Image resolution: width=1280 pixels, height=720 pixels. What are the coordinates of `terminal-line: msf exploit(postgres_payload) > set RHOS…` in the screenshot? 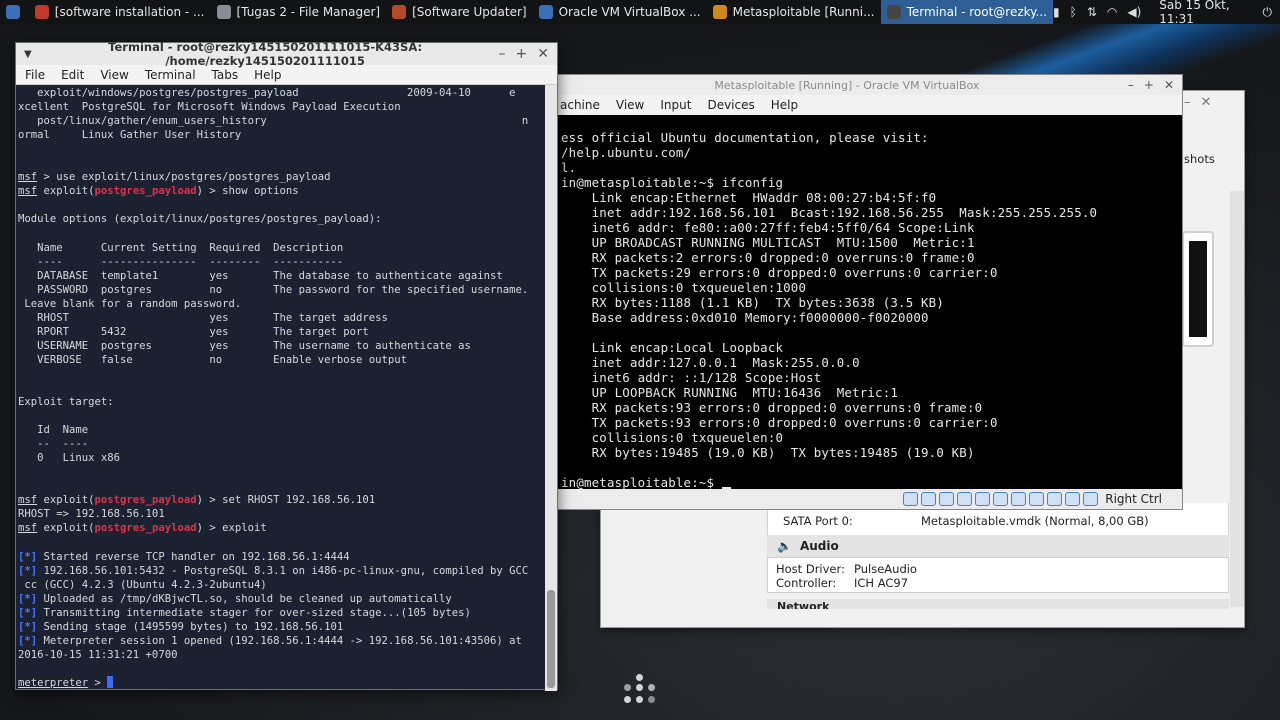 It's located at (197, 500).